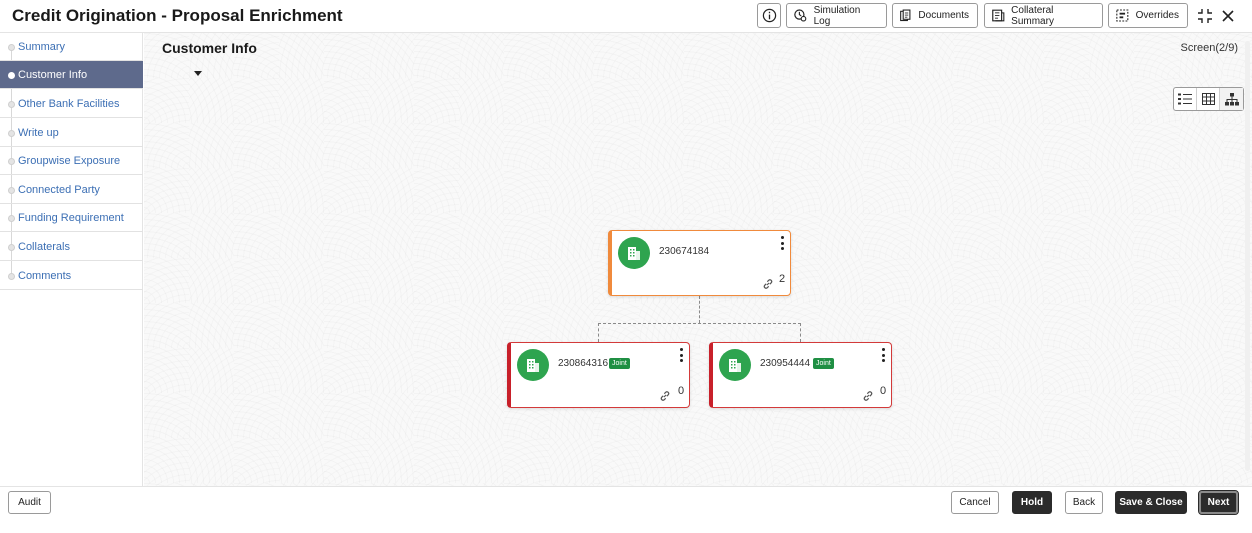  I want to click on sidebar-item-label: Connected Party, so click(59, 189).